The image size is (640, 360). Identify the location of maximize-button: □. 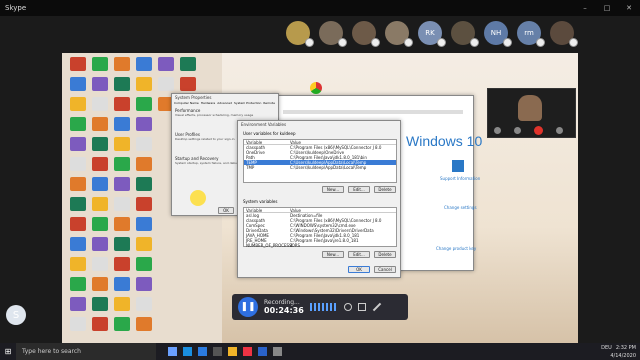
(607, 8).